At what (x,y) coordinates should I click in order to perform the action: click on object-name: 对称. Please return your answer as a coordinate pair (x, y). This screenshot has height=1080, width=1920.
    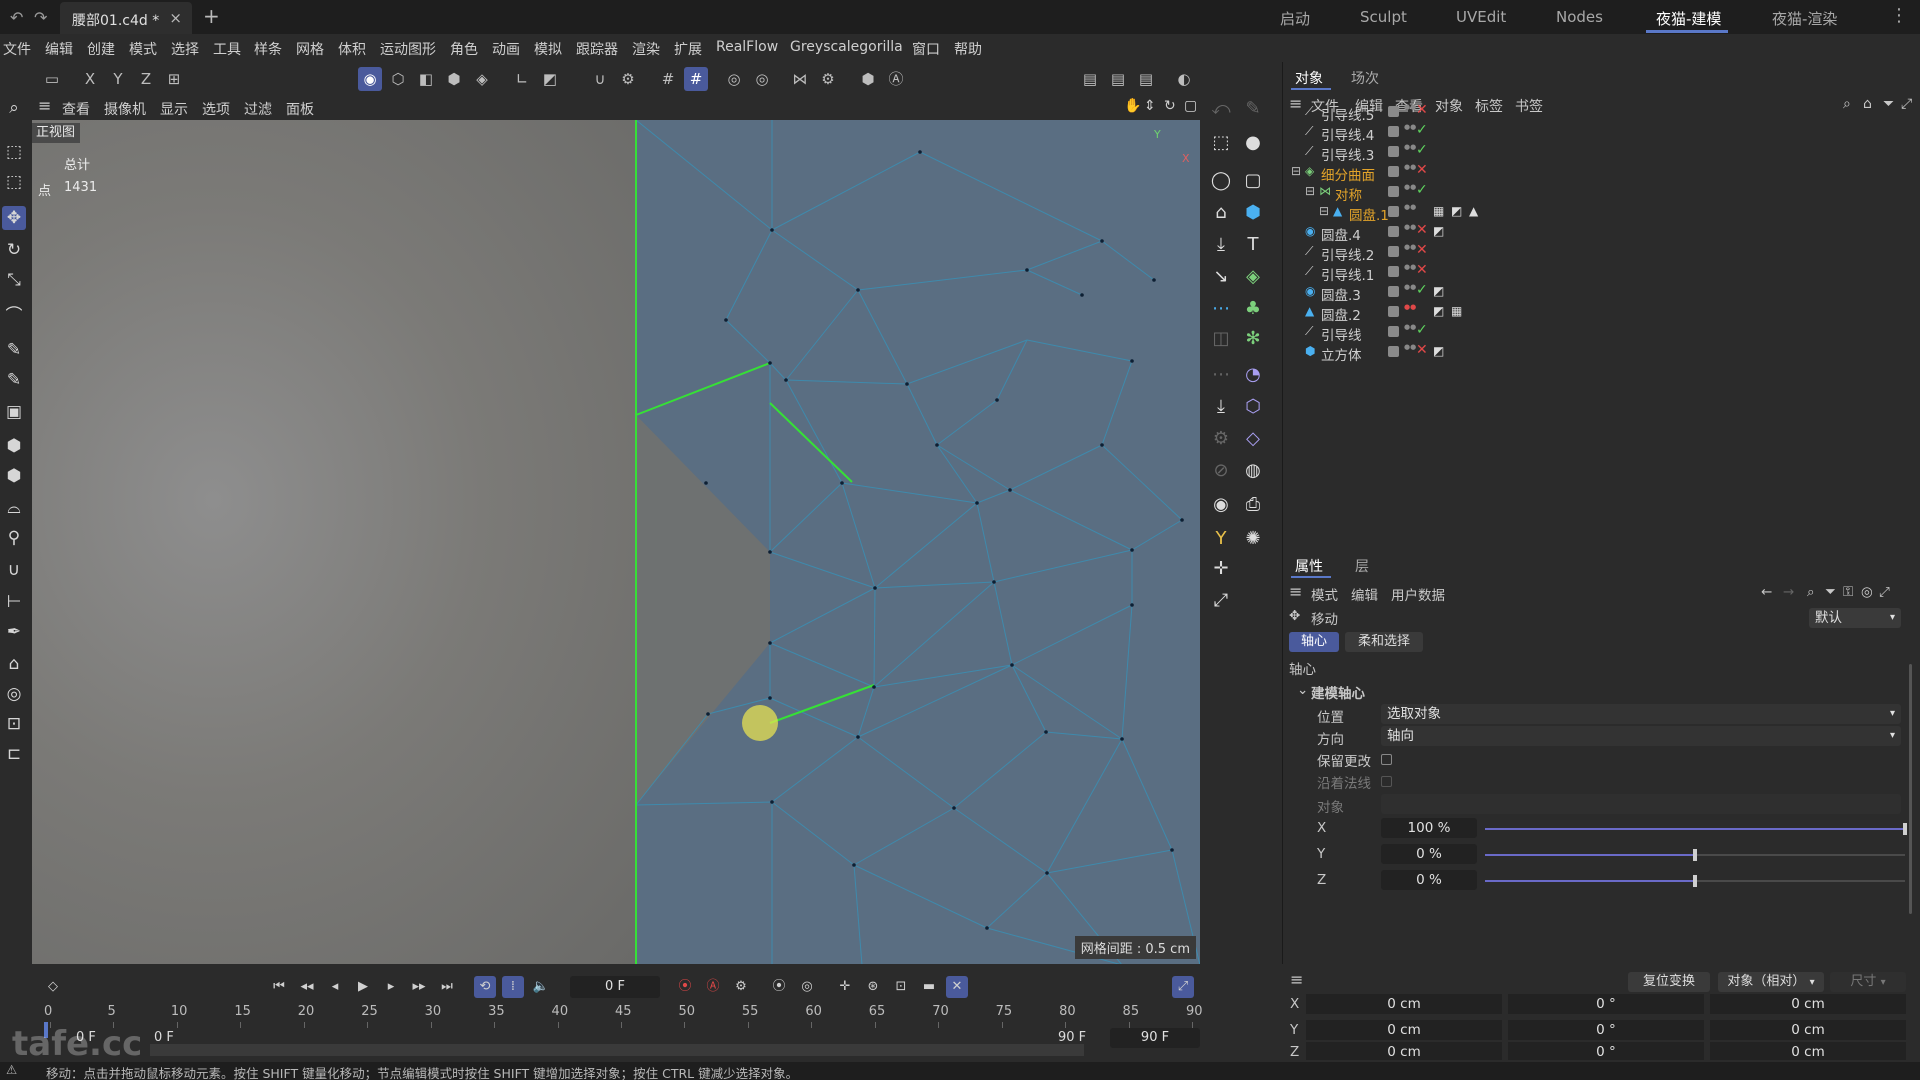
    Looking at the image, I should click on (1348, 194).